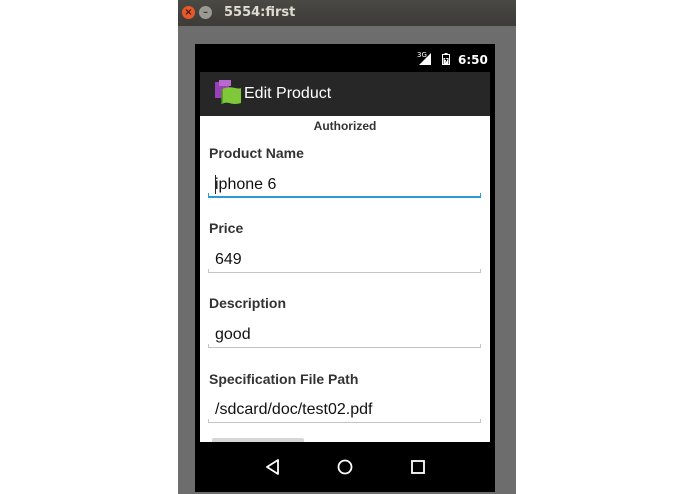  Describe the element at coordinates (288, 93) in the screenshot. I see `action-bar-title: Edit Product` at that location.